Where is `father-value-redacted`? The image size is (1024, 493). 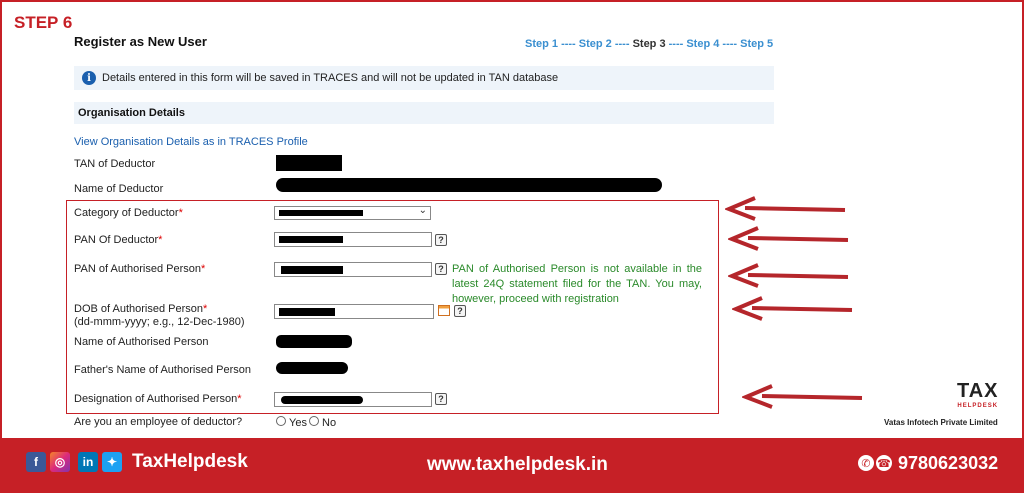 father-value-redacted is located at coordinates (312, 368).